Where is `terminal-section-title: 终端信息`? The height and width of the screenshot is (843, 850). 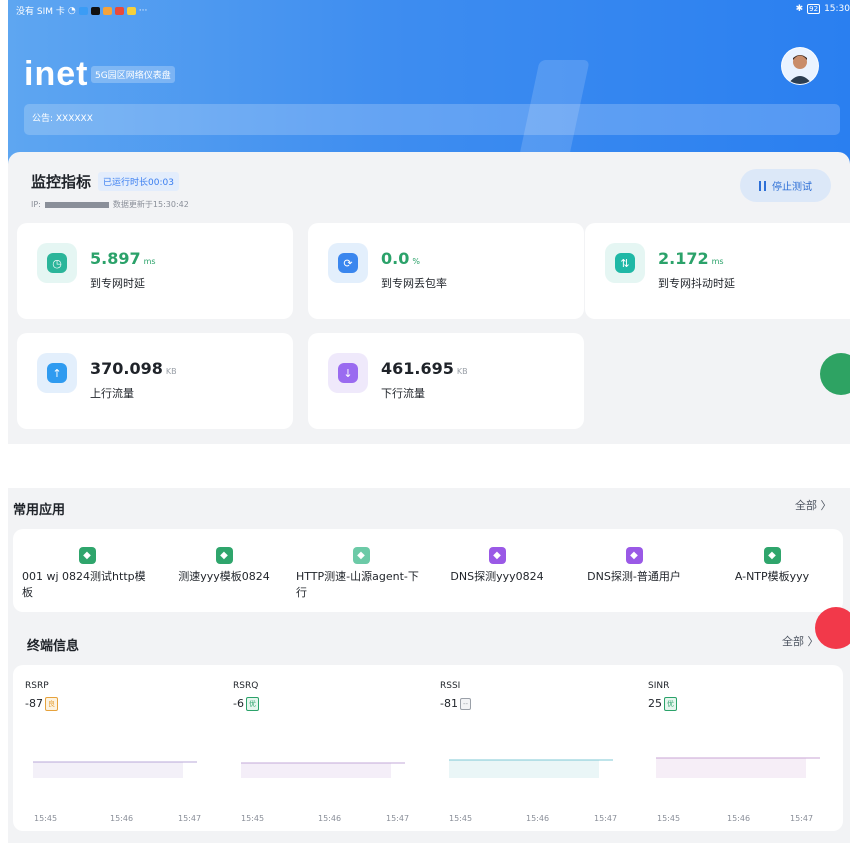
terminal-section-title: 终端信息 is located at coordinates (53, 646).